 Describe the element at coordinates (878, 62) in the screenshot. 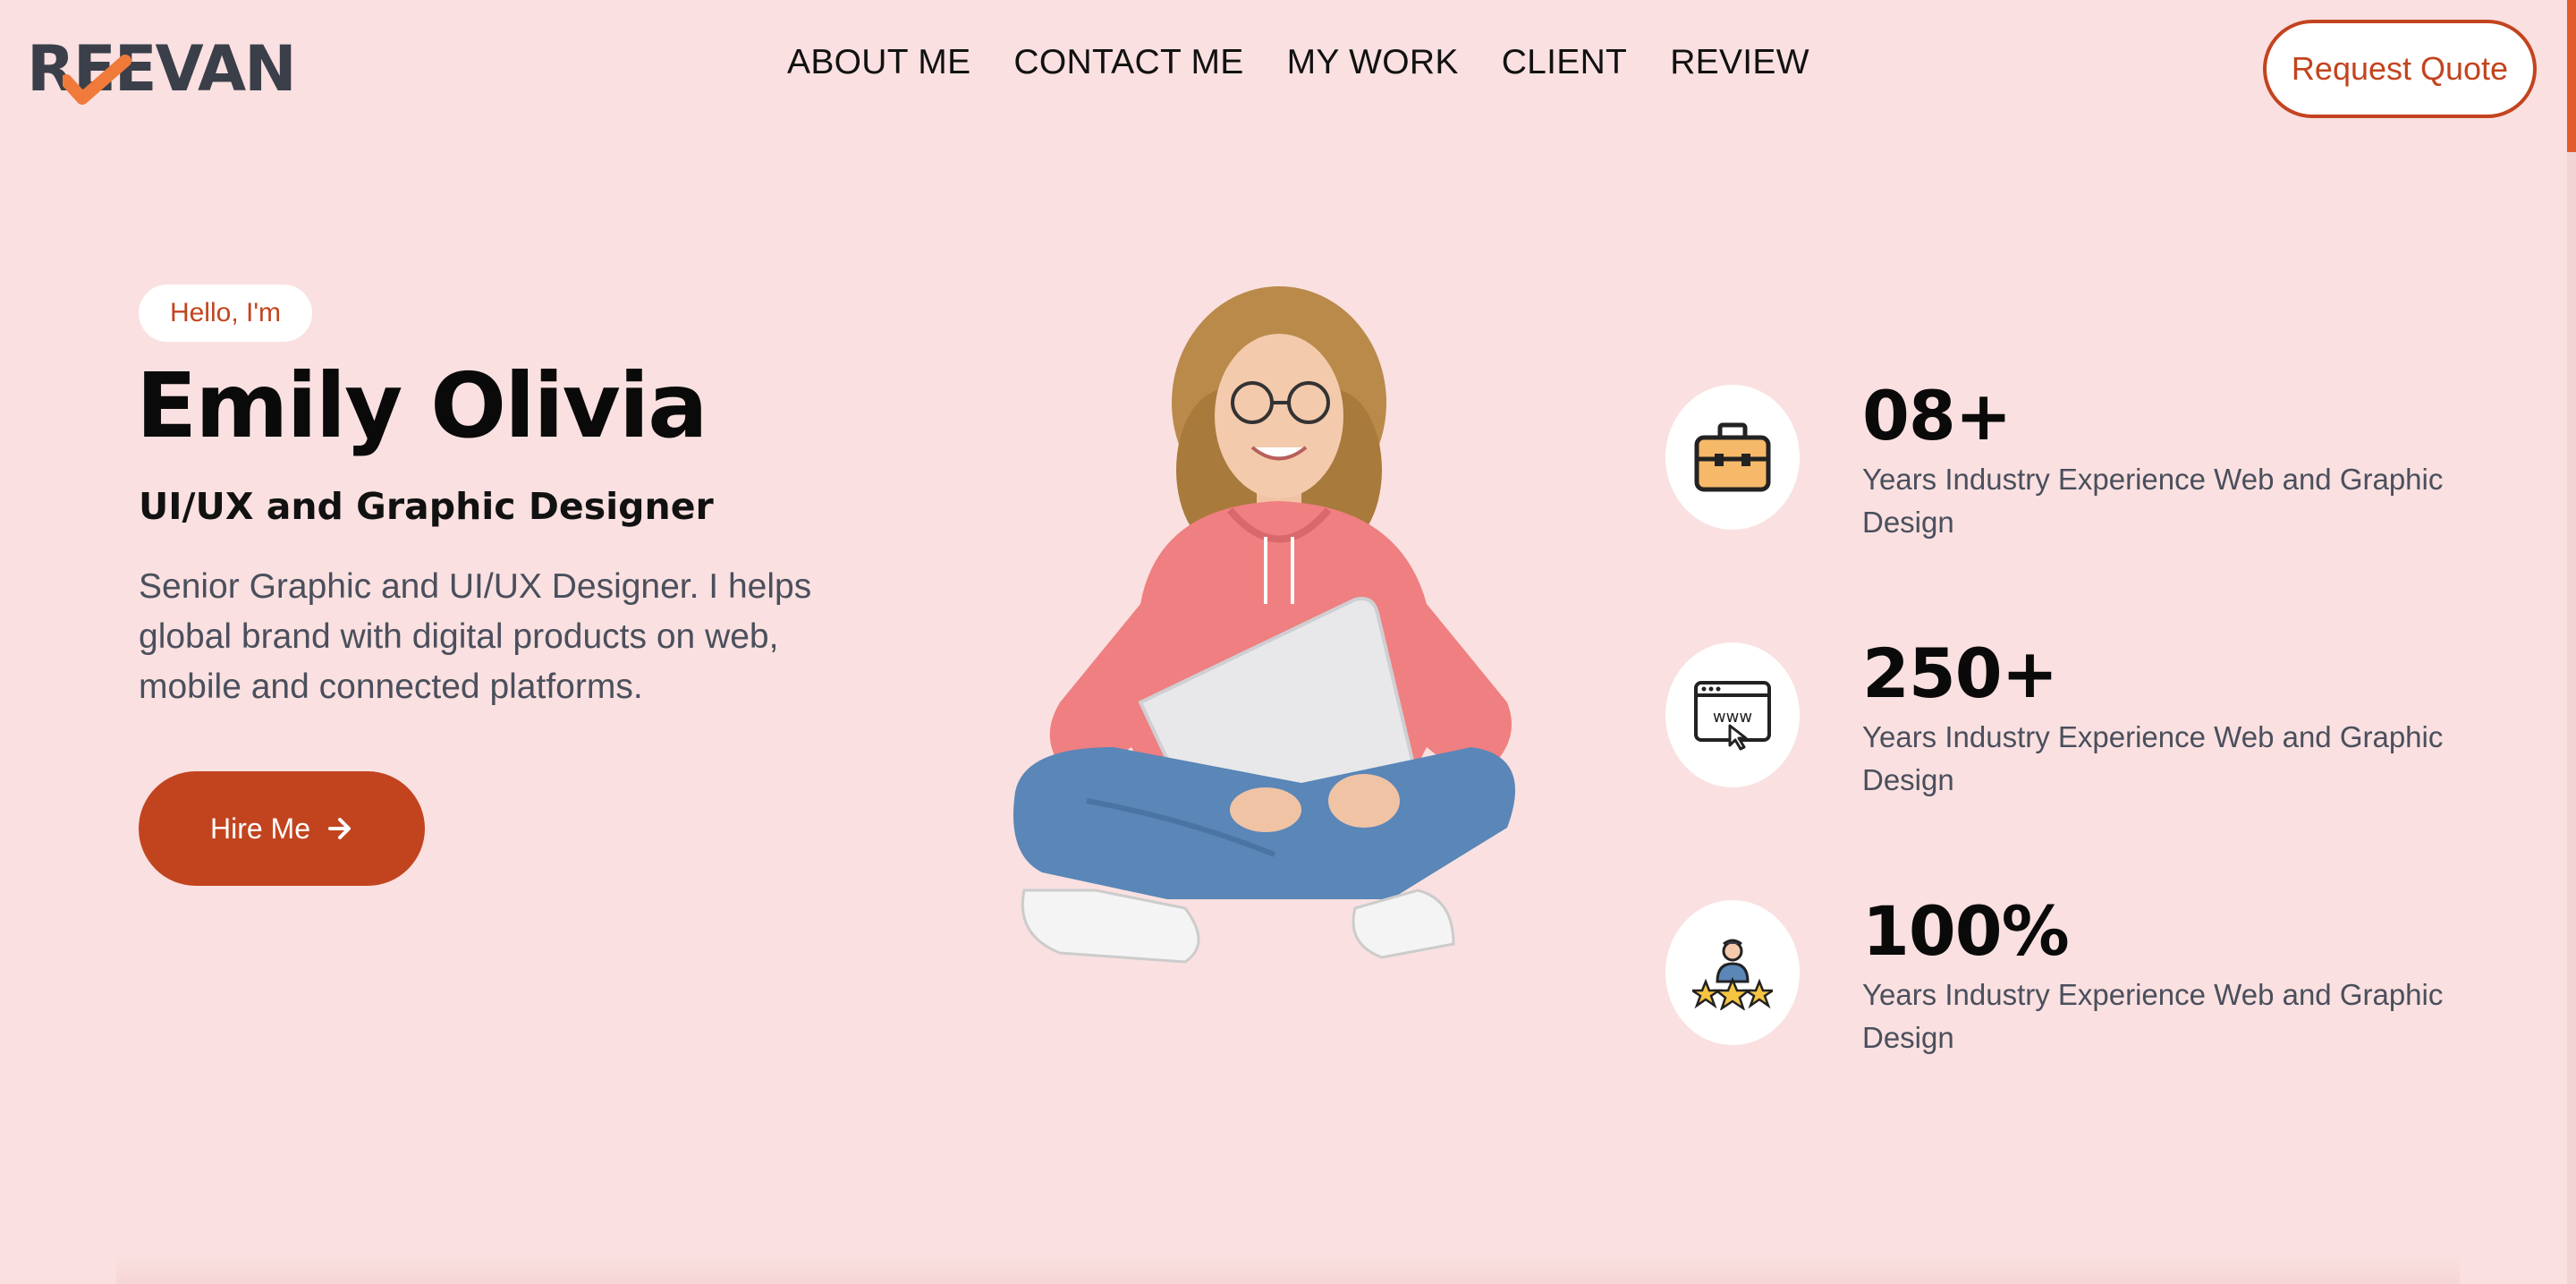

I see `nav-about-me: ABOUT ME` at that location.